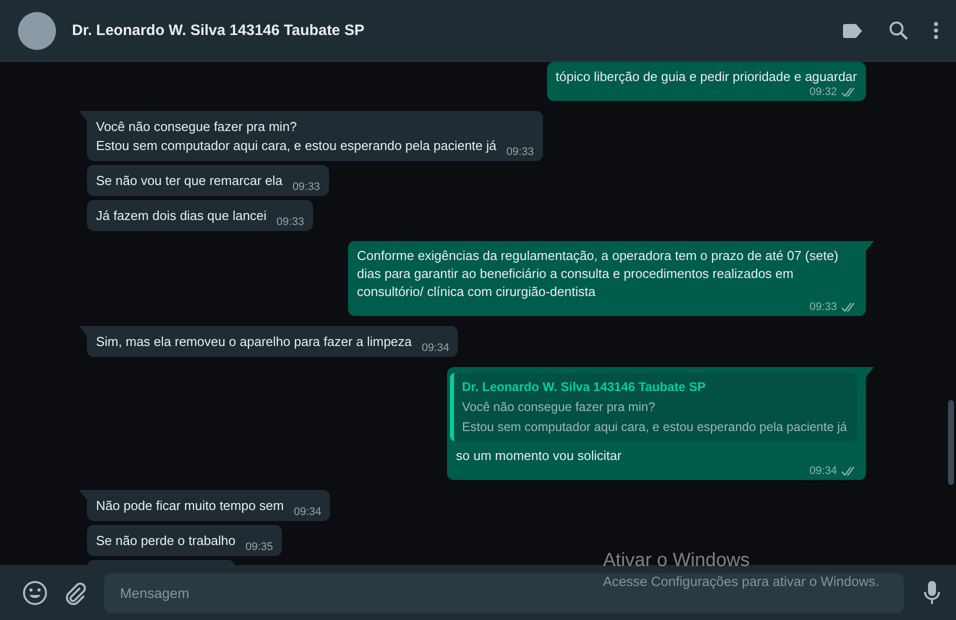 This screenshot has height=620, width=956. I want to click on message-text: Conforme exigências da regulamentação, a operadora tem o prazo de até 07 (sete) dias para garantir ao beneficiário a consulta e procedimentos realizados em consultório/ clínica com cirurgião-dentista, so click(598, 274).